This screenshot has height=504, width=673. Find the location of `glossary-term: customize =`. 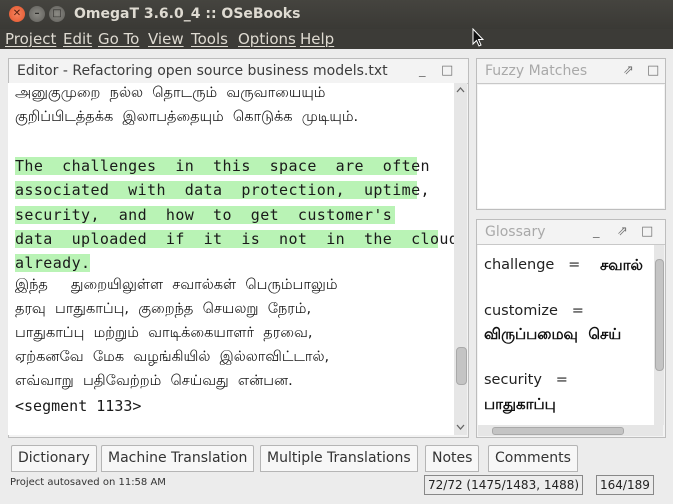

glossary-term: customize = is located at coordinates (534, 311).